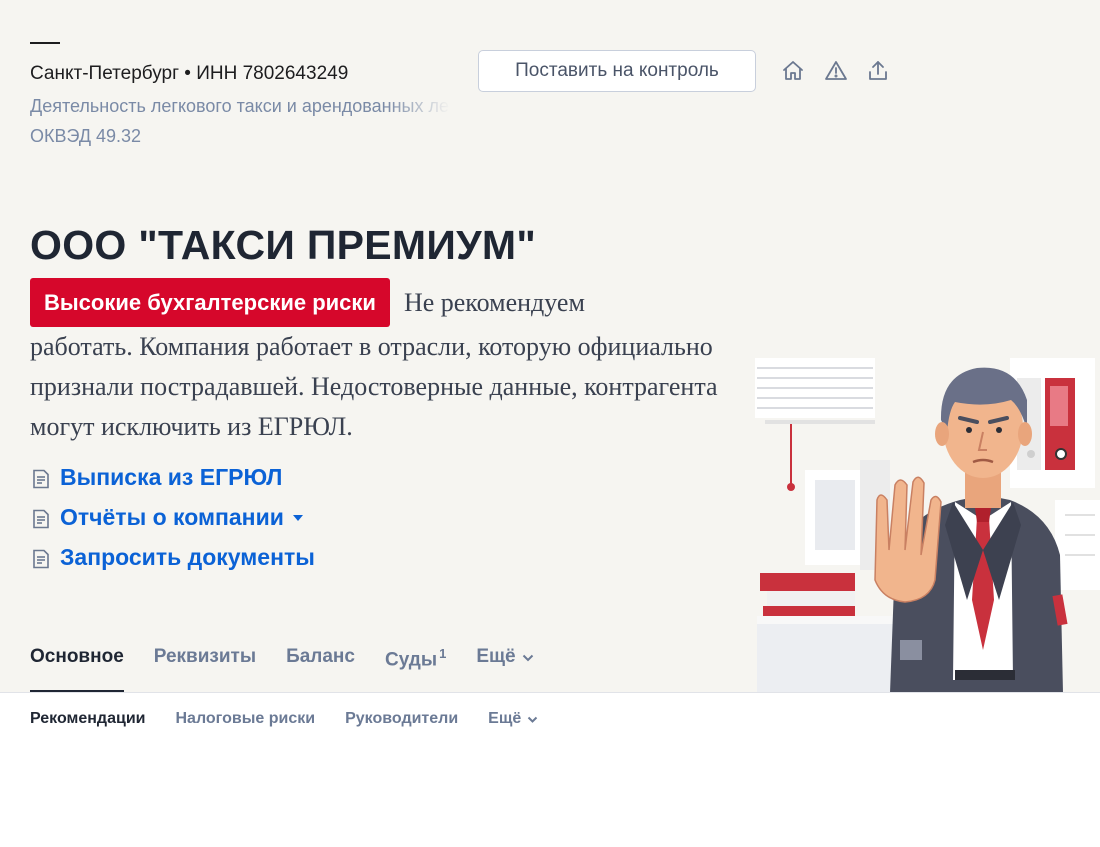 The image size is (1100, 847). What do you see at coordinates (297, 517) in the screenshot?
I see `caret-down-icon` at bounding box center [297, 517].